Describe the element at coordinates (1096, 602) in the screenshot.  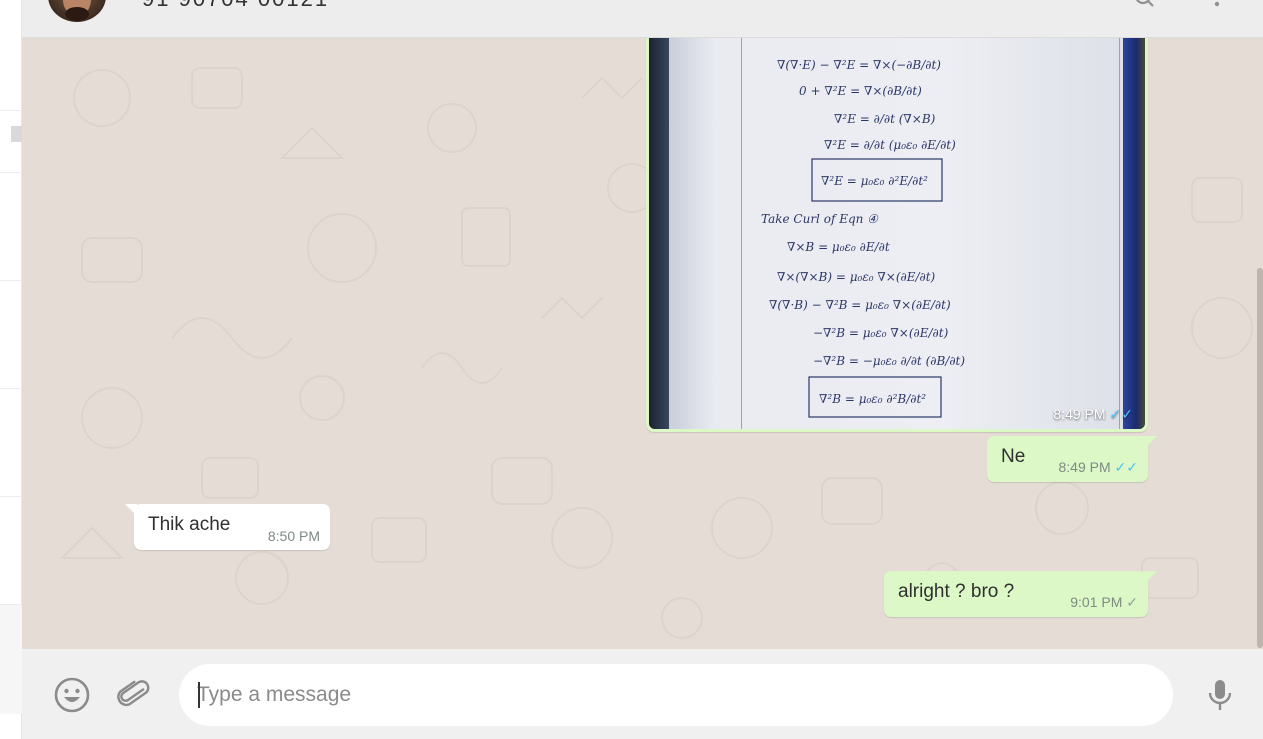
I see `message-time: 9:01 PM` at that location.